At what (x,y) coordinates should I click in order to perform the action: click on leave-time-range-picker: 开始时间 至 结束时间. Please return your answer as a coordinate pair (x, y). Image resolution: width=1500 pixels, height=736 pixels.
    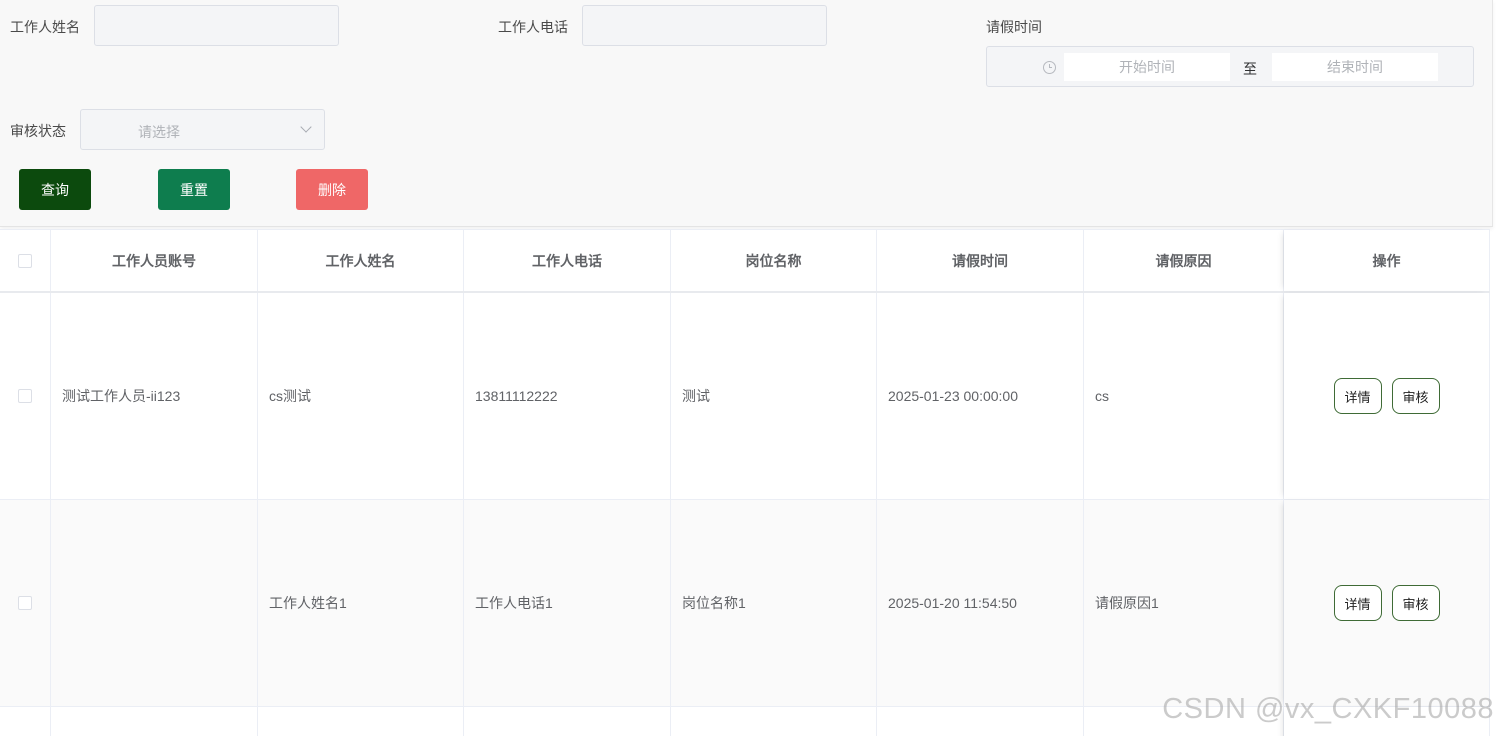
    Looking at the image, I should click on (1230, 66).